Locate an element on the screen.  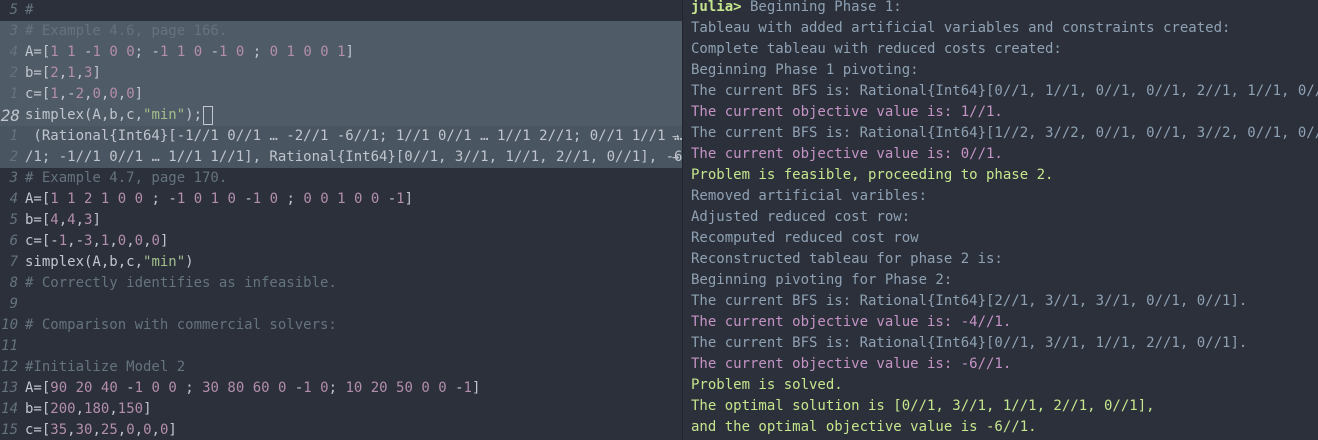
editor-line: 4 A=[1 1 -1 0 0; -1 1 0 -1 0 ; 0 1 0 0 1] is located at coordinates (341, 52).